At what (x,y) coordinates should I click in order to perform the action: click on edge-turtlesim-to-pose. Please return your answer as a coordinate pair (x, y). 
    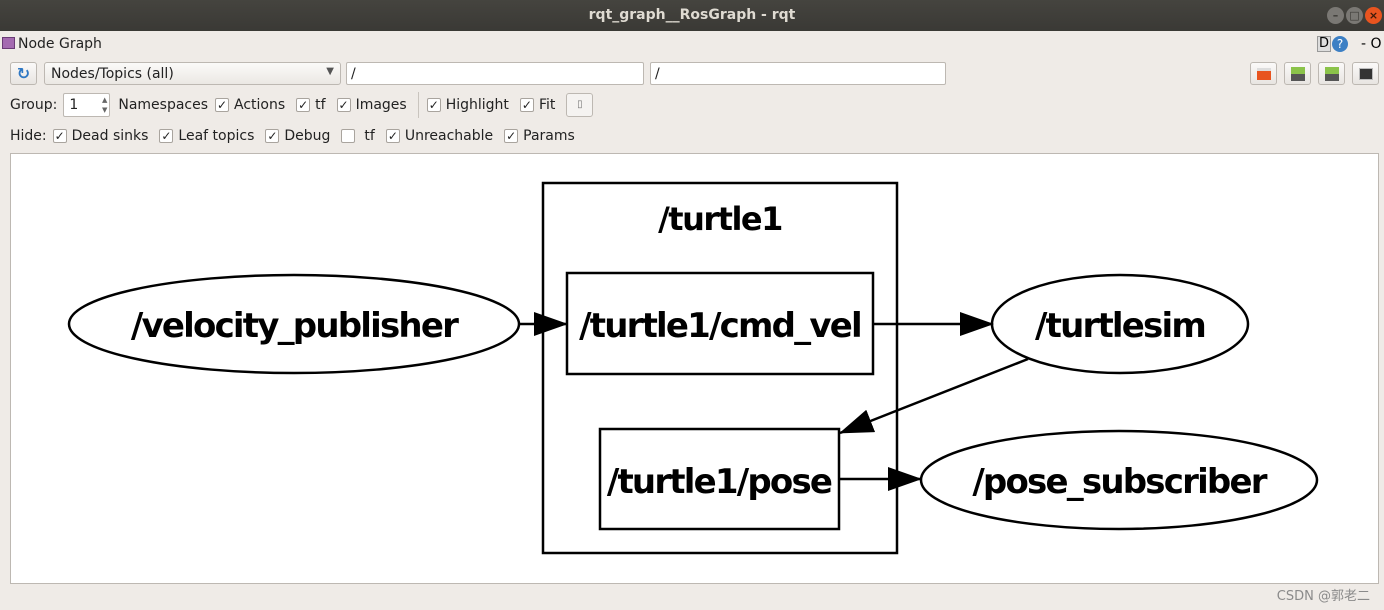
    Looking at the image, I should click on (934, 396).